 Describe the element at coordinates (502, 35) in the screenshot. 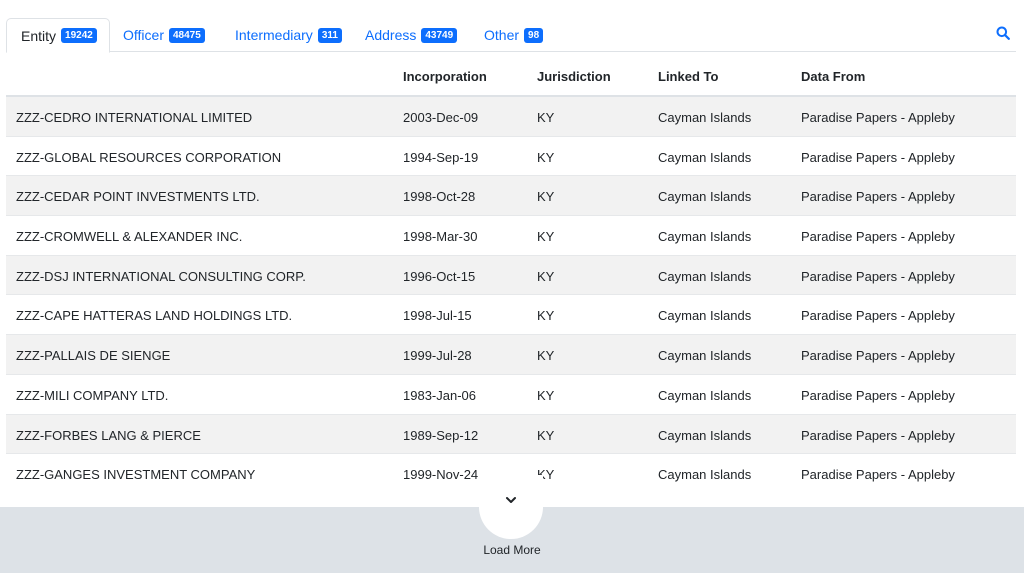

I see `tab-label: Other` at that location.